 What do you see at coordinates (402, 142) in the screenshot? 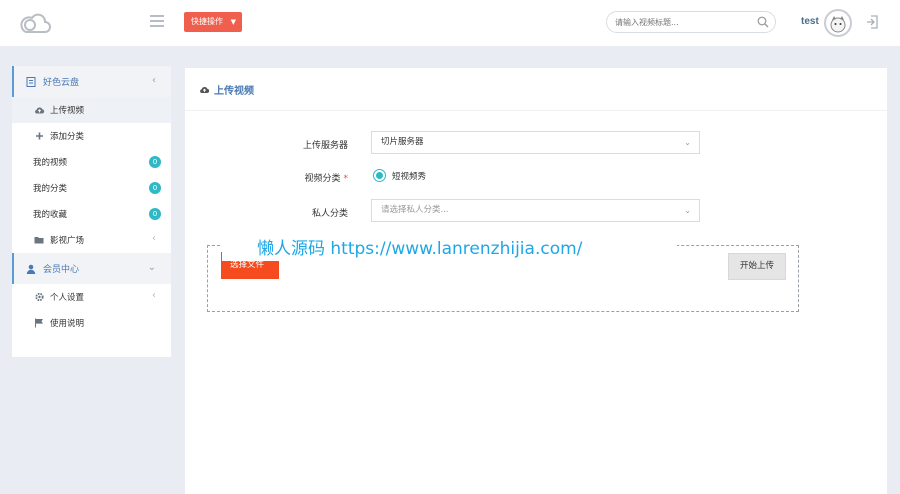
I see `server-select-value: 切片服务器` at bounding box center [402, 142].